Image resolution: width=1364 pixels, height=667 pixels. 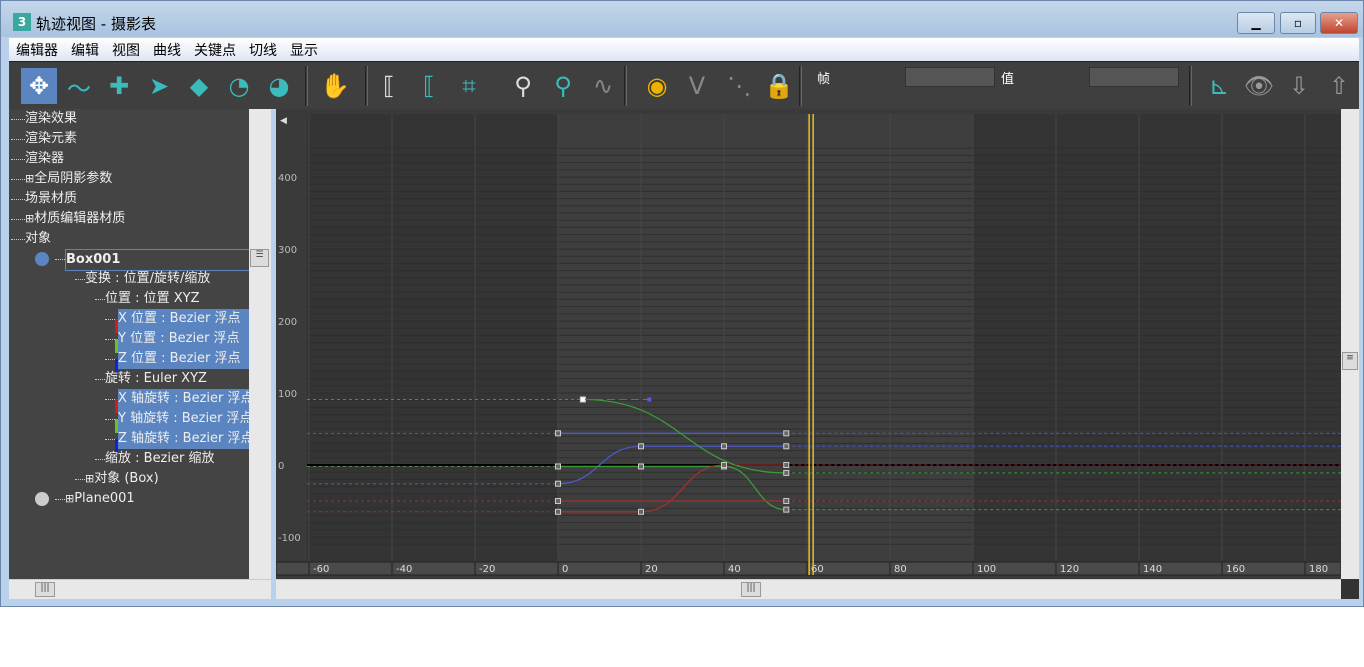 What do you see at coordinates (734, 569) in the screenshot?
I see `x-tick-label: 40` at bounding box center [734, 569].